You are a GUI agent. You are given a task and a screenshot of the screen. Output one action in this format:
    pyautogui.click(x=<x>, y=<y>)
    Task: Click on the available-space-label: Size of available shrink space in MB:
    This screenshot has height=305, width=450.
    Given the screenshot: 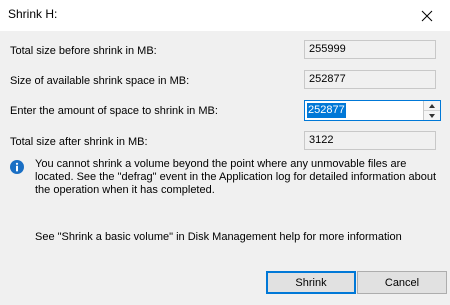 What is the action you would take?
    pyautogui.click(x=100, y=81)
    